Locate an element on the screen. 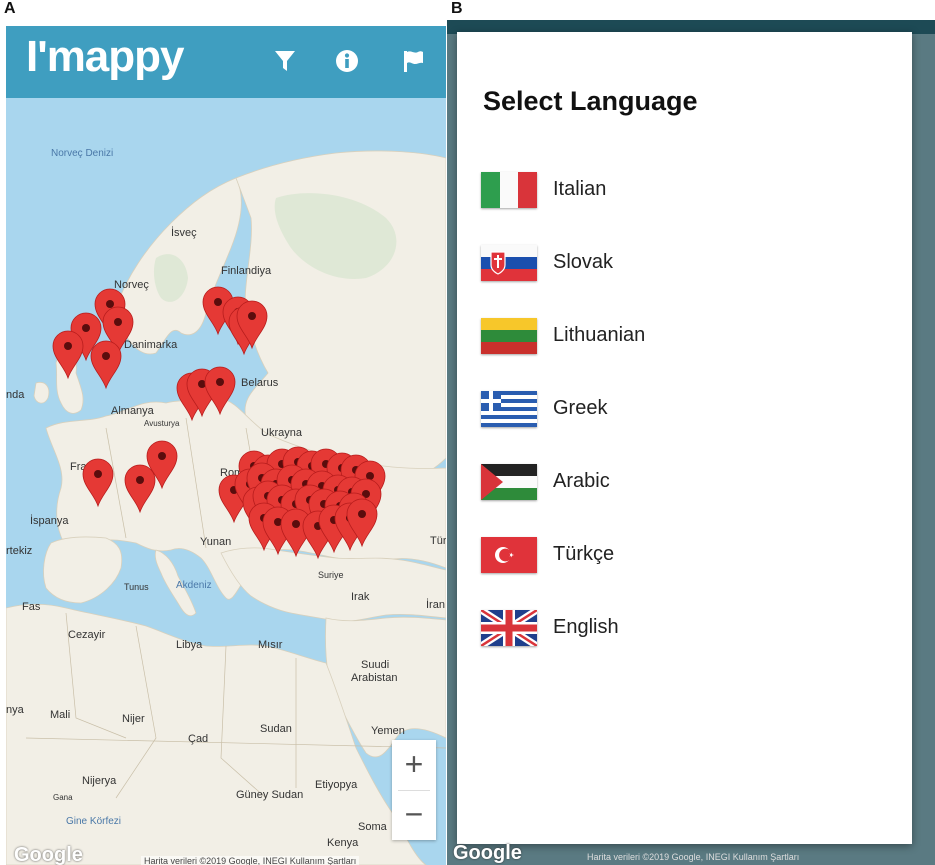 The width and height of the screenshot is (935, 865). svg-text: Ukrayna is located at coordinates (282, 433).